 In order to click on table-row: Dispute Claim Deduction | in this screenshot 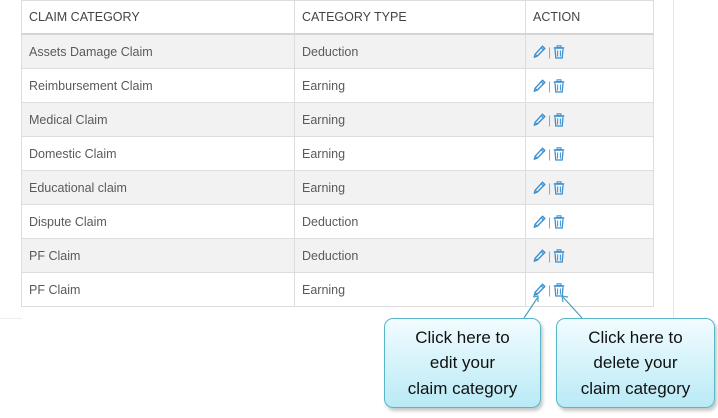, I will do `click(337, 221)`.